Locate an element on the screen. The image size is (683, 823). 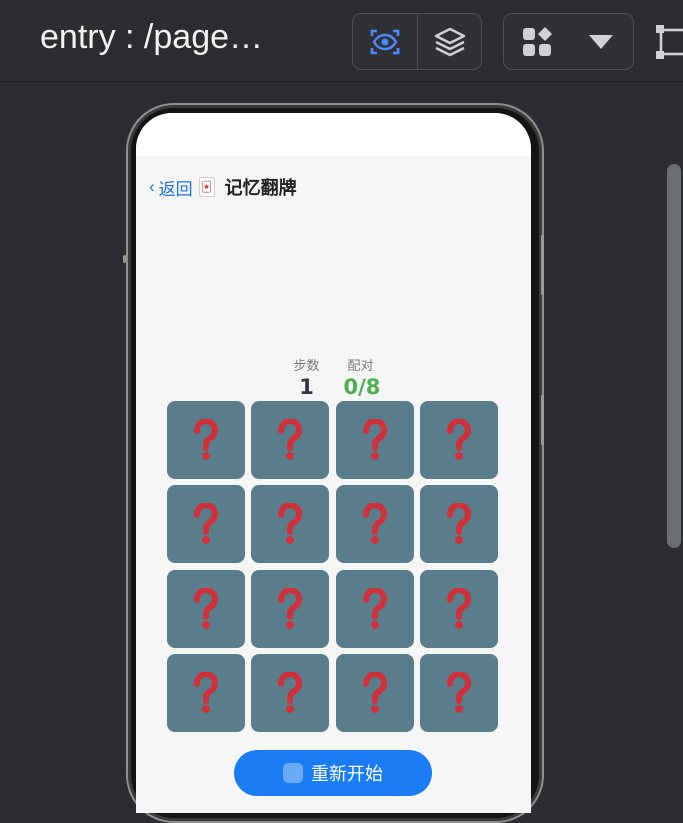
joker-card-icon: 🃏 is located at coordinates (206, 187).